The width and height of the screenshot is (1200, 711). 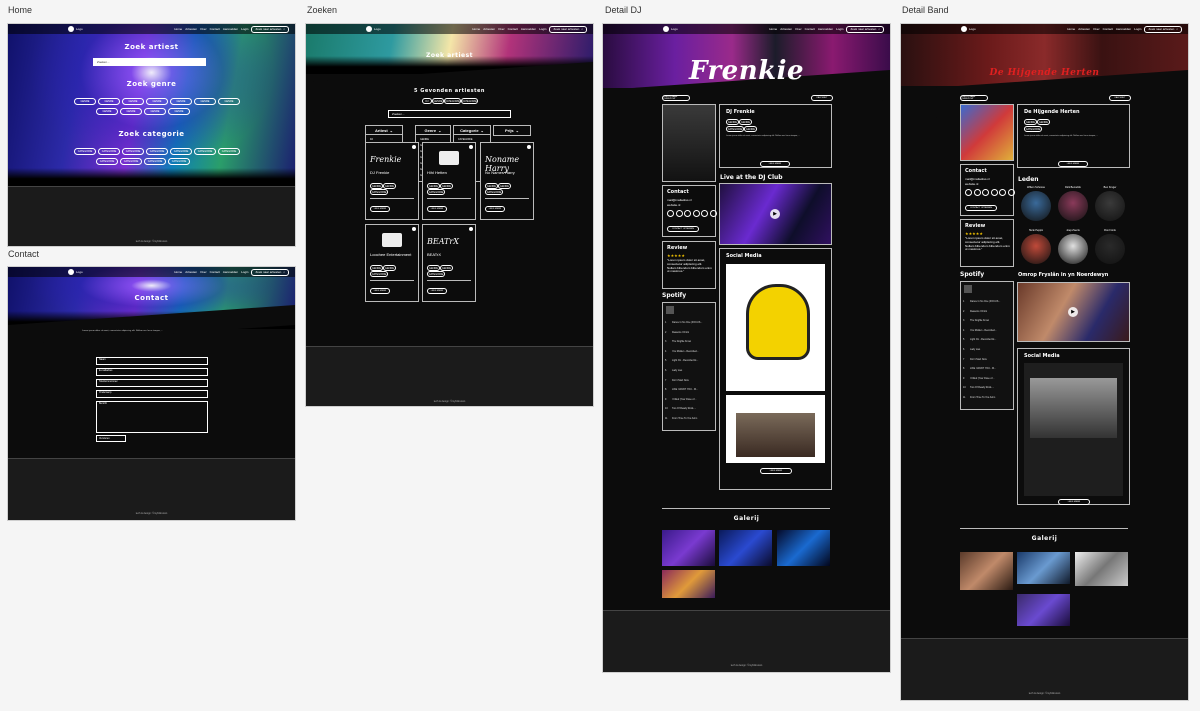 What do you see at coordinates (1073, 312) in the screenshot?
I see `band-video: ▶` at bounding box center [1073, 312].